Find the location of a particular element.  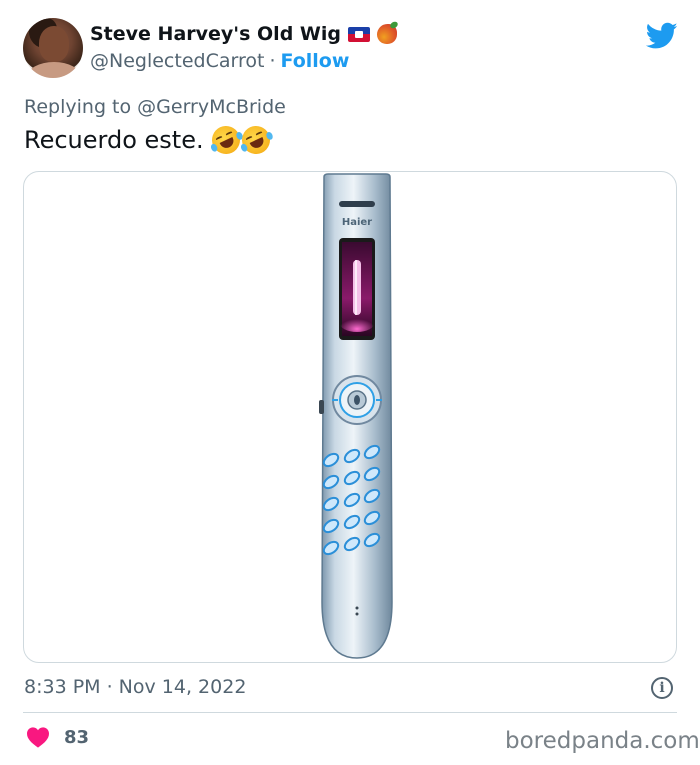

haiti-flag-icon is located at coordinates (358, 34).